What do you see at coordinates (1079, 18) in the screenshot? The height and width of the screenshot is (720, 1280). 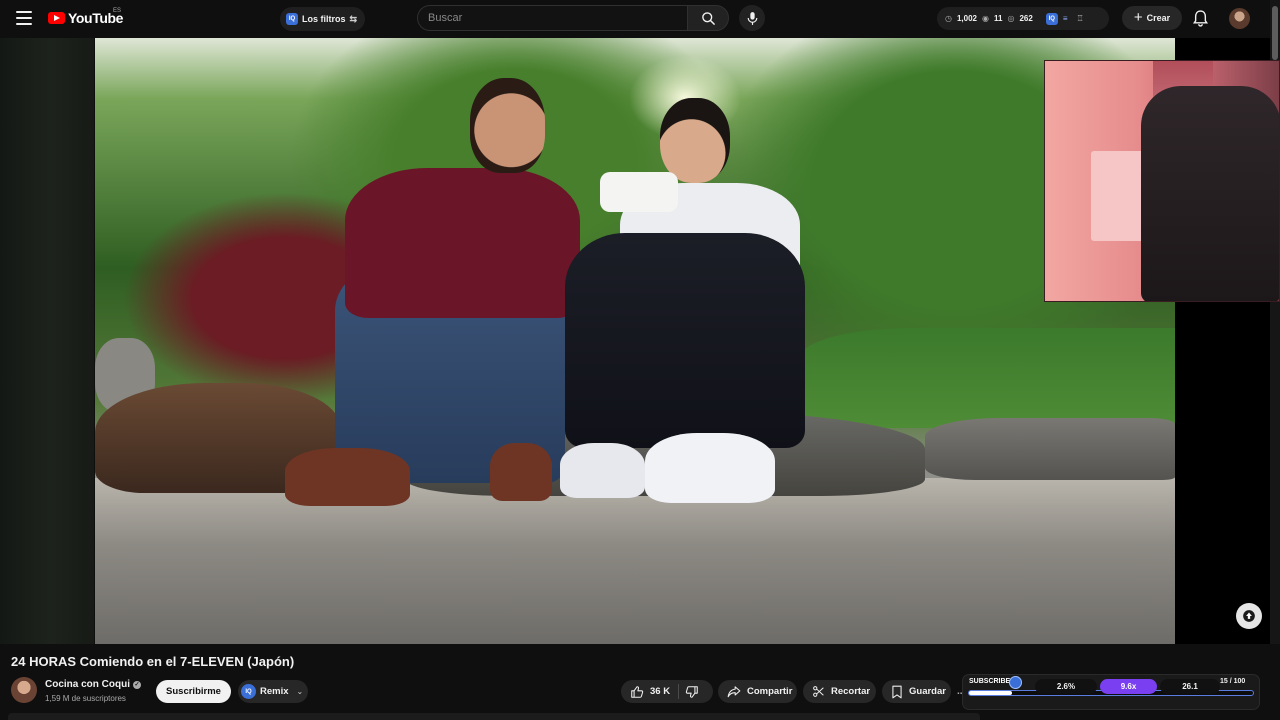 I see `trophy-icon: ♖` at bounding box center [1079, 18].